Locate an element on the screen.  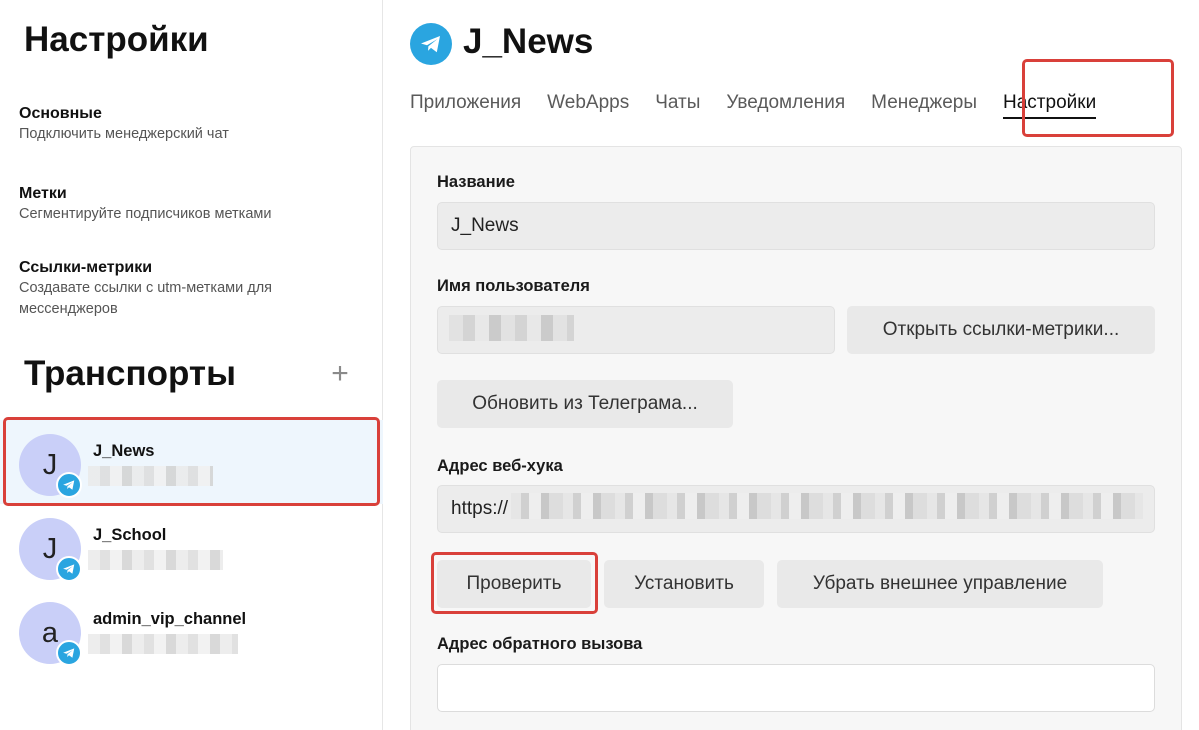
tab-notifications: Уведомления is located at coordinates (785, 105).